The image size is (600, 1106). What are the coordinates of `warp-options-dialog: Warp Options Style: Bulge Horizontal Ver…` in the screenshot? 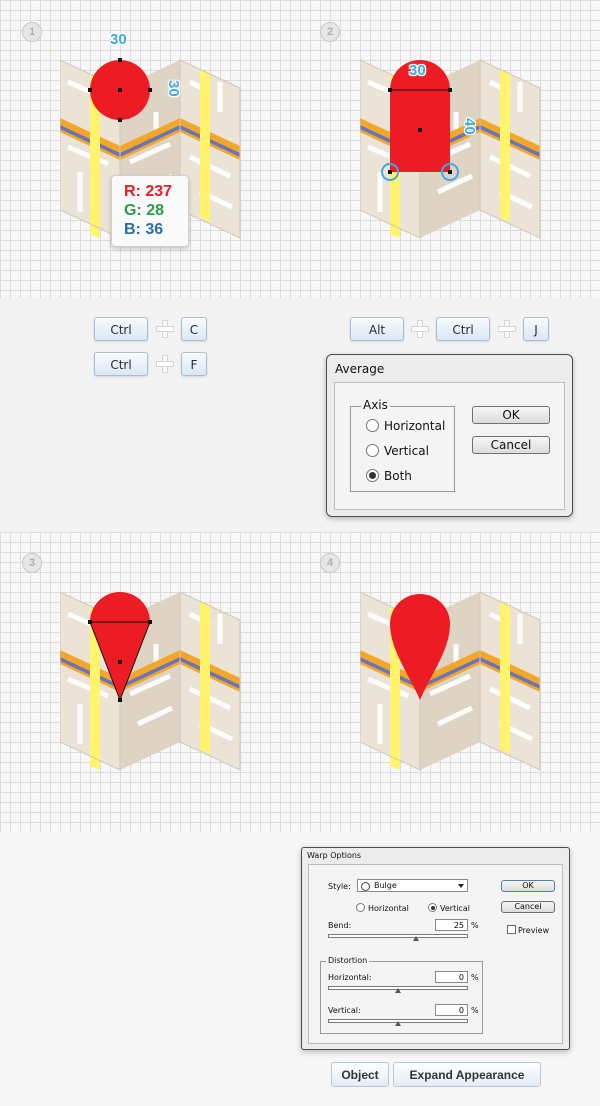 It's located at (435, 948).